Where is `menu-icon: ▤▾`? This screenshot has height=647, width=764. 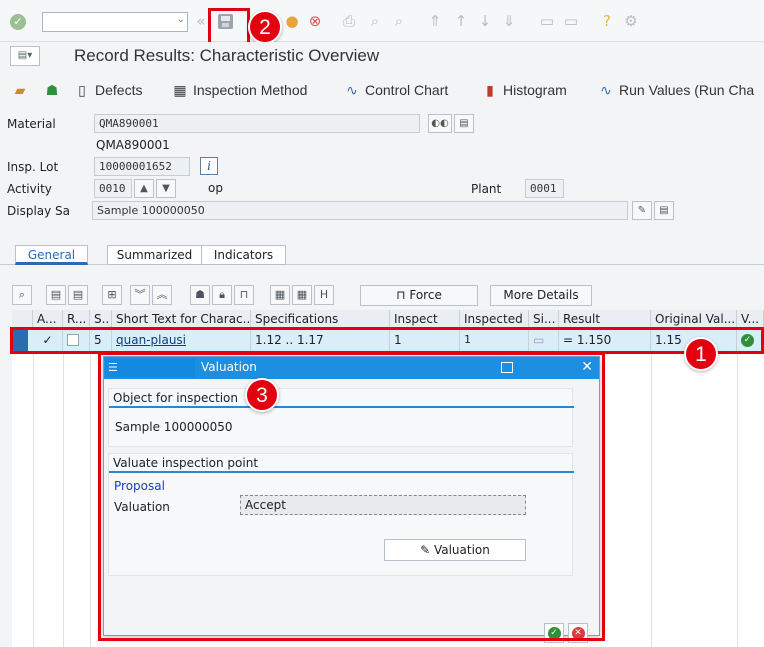 menu-icon: ▤▾ is located at coordinates (25, 56).